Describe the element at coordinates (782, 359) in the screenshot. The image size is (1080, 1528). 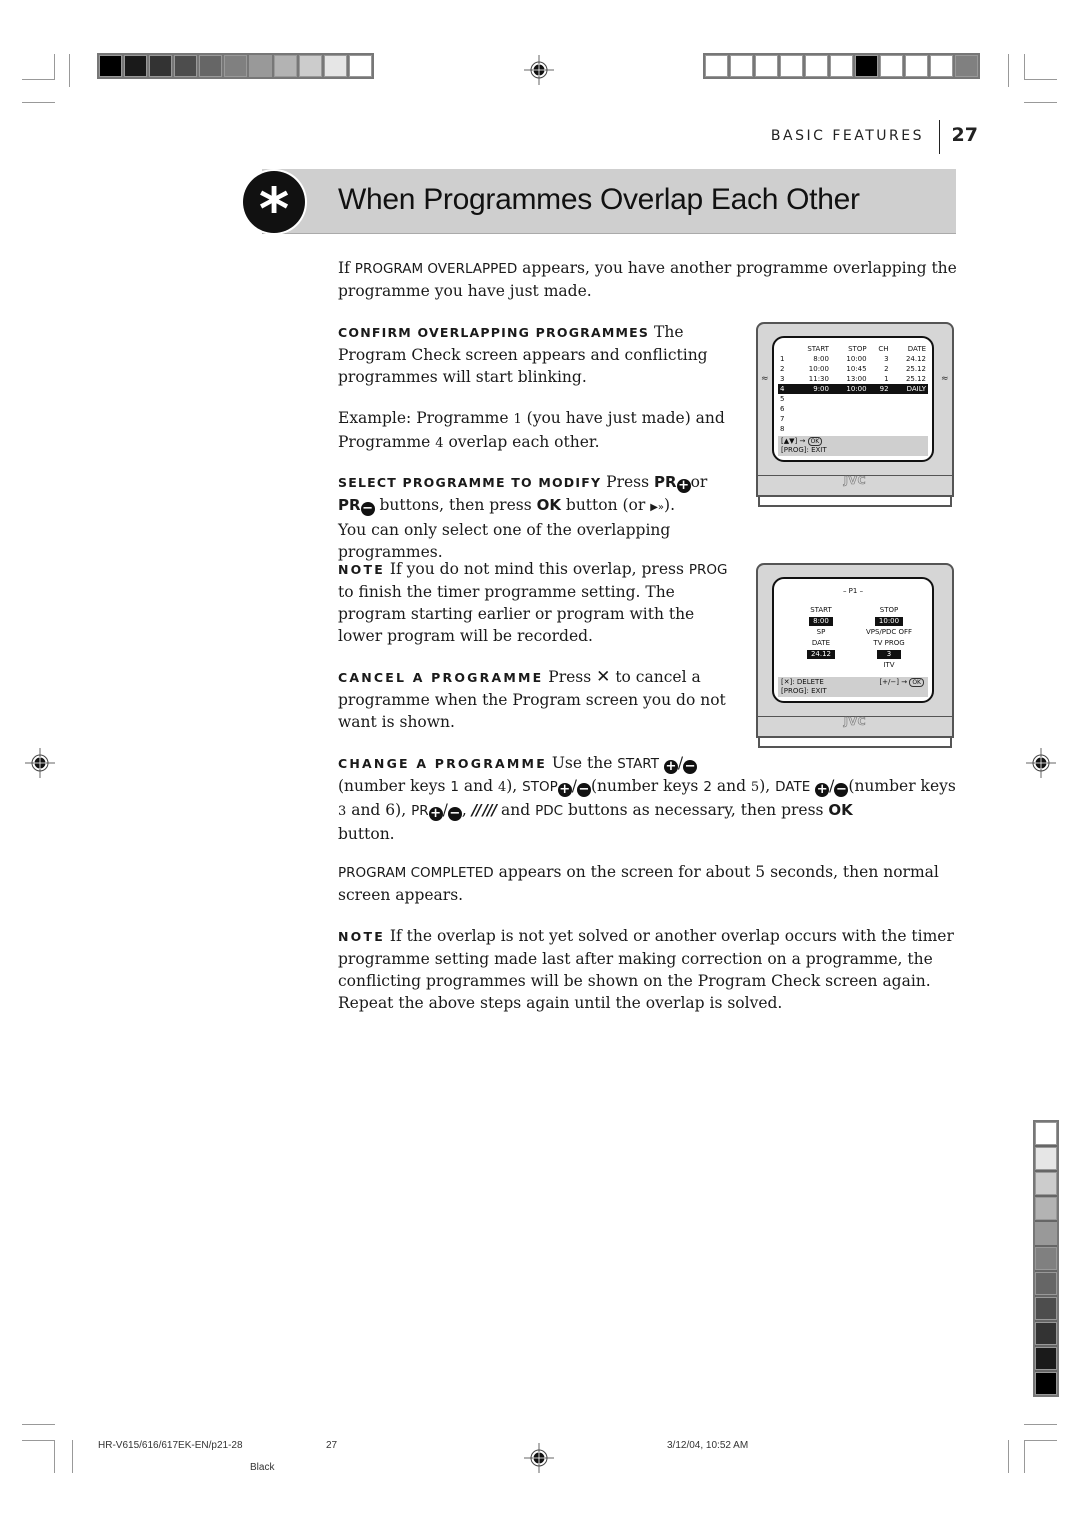
I see `cell-idx: 1` at that location.